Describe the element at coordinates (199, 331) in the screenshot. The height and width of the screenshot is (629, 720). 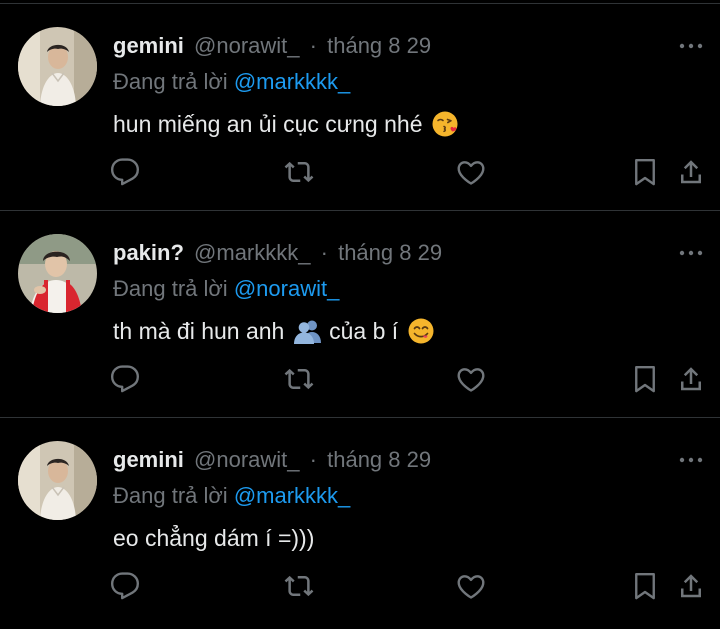
I see `tweet-text-content: th mà đi hun anh` at that location.